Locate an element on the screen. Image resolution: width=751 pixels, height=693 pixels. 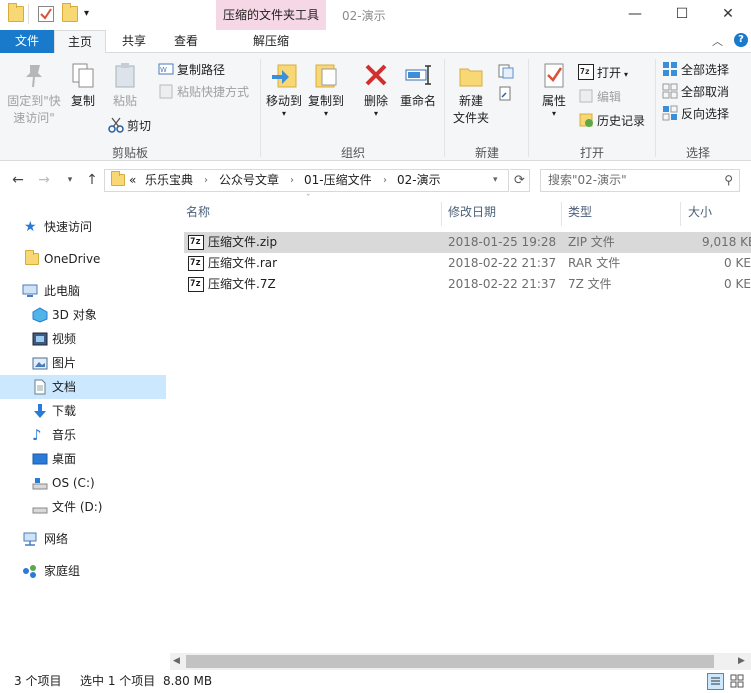
paste-shortcut-label: 粘贴快捷方式 is located at coordinates (213, 92).